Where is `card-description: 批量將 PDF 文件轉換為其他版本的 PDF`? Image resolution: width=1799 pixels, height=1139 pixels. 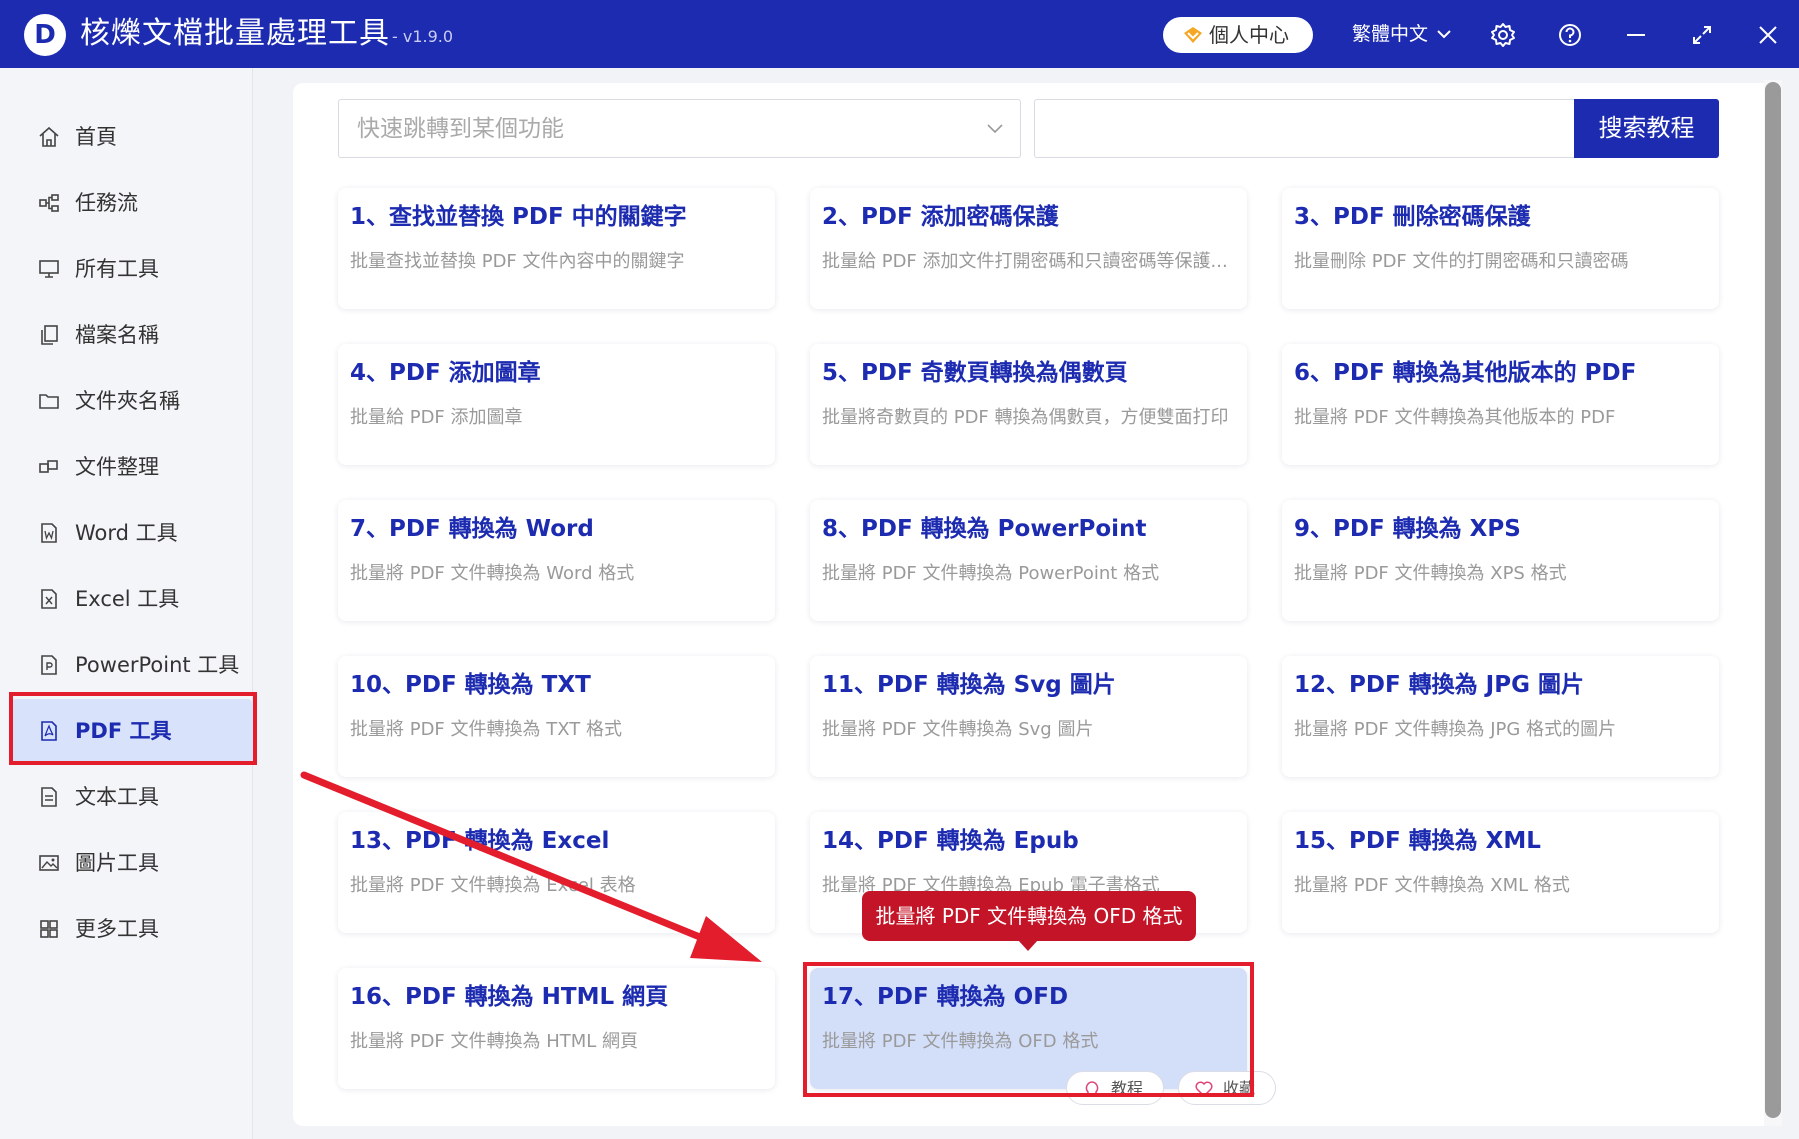 card-description: 批量將 PDF 文件轉換為其他版本的 PDF is located at coordinates (1455, 417).